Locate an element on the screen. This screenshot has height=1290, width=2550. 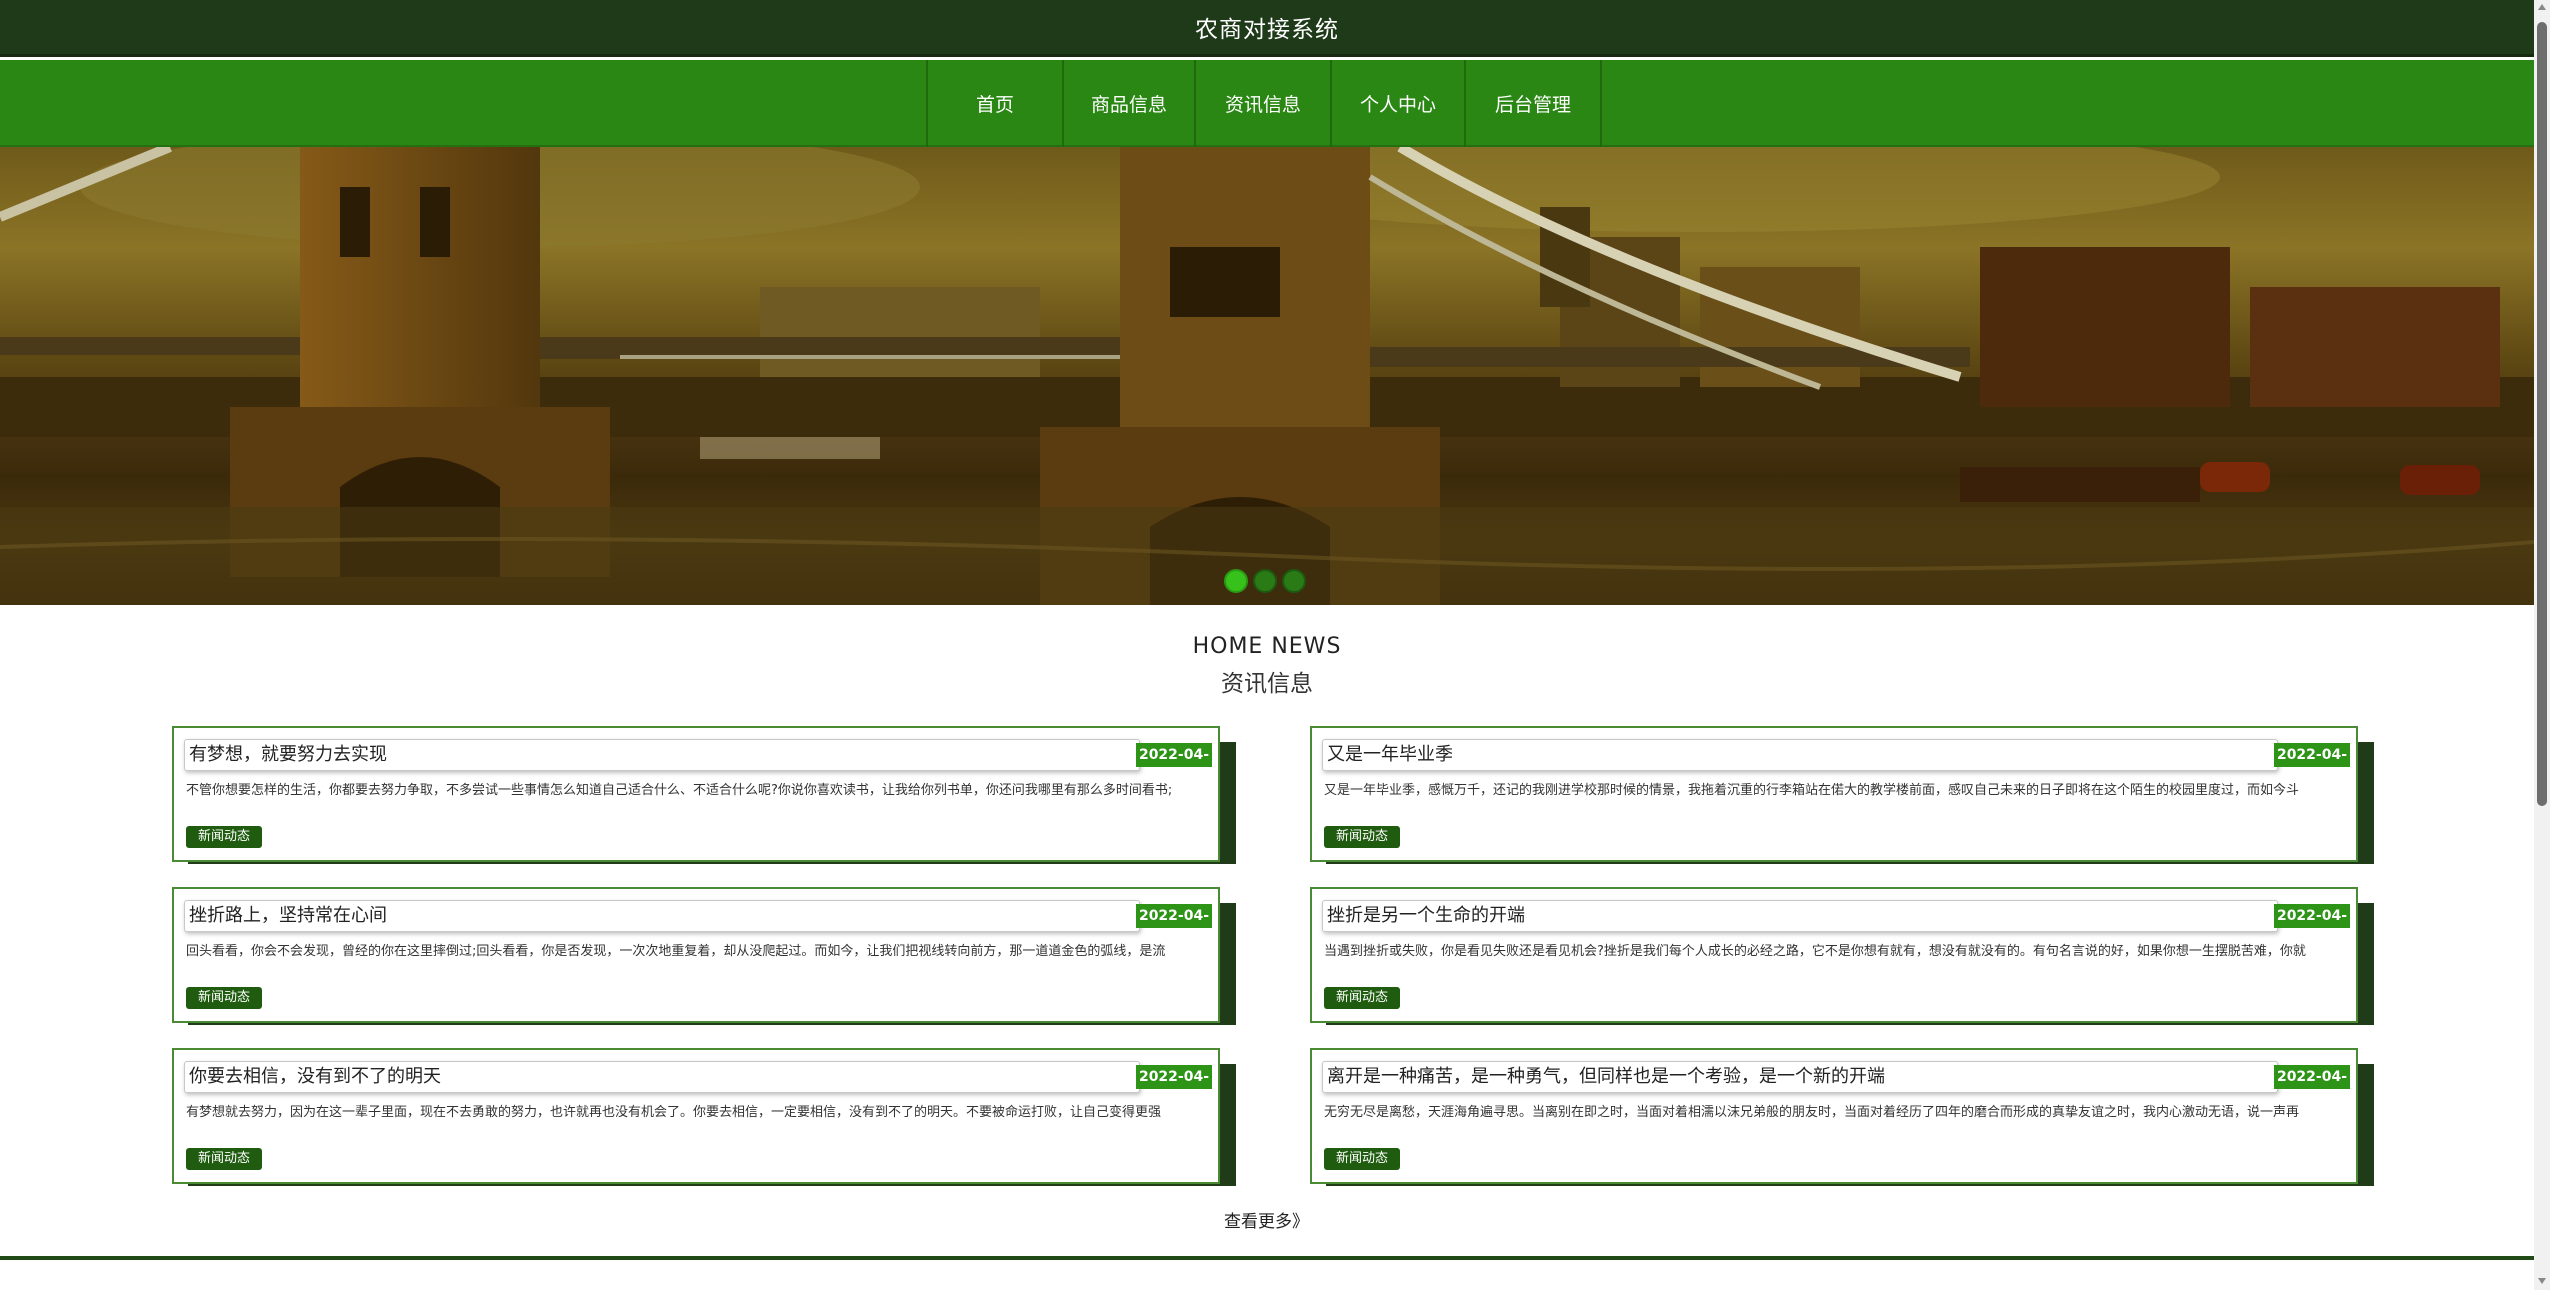
nav-item-news: 资讯信息 is located at coordinates (1262, 103).